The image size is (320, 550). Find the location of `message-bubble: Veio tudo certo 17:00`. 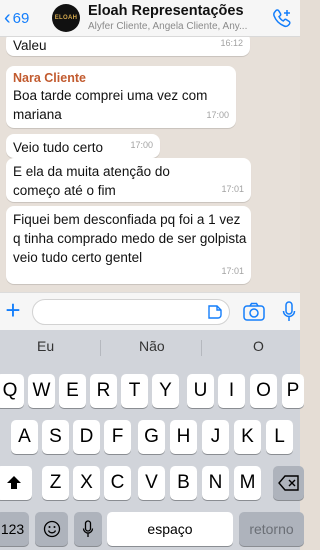

message-bubble: Veio tudo certo 17:00 is located at coordinates (83, 146).